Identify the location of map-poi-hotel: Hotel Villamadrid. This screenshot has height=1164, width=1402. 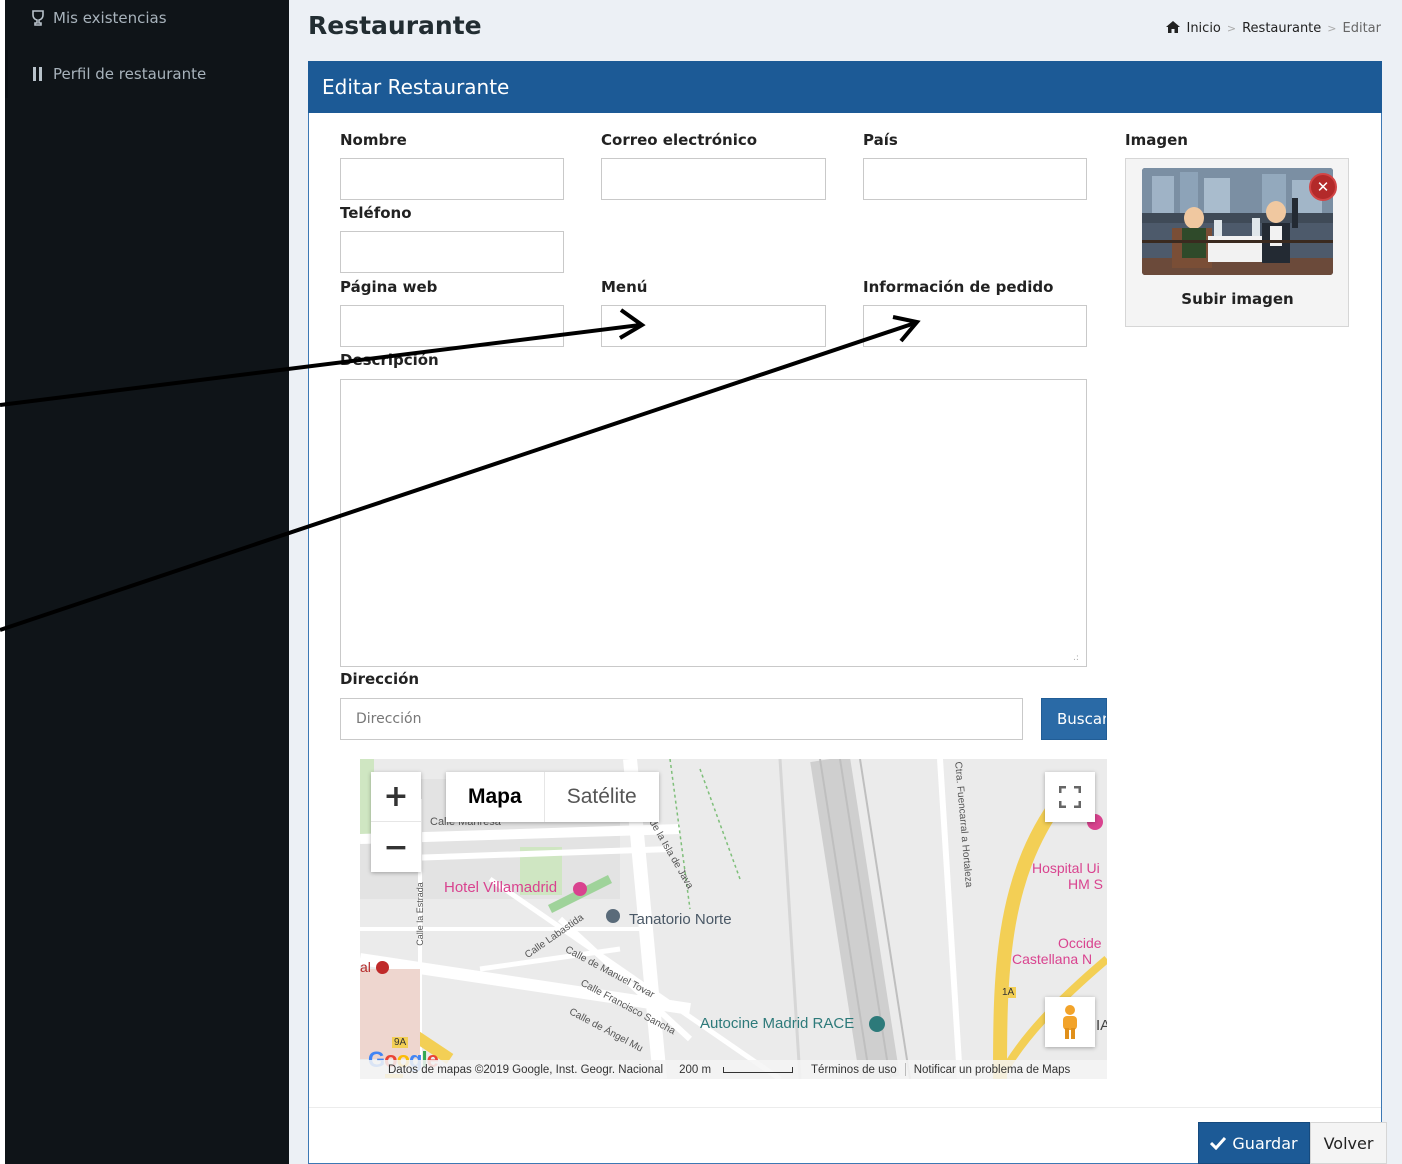
(500, 887).